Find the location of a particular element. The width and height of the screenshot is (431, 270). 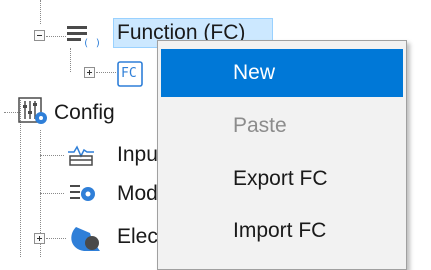

input-signal-icon is located at coordinates (81, 157).